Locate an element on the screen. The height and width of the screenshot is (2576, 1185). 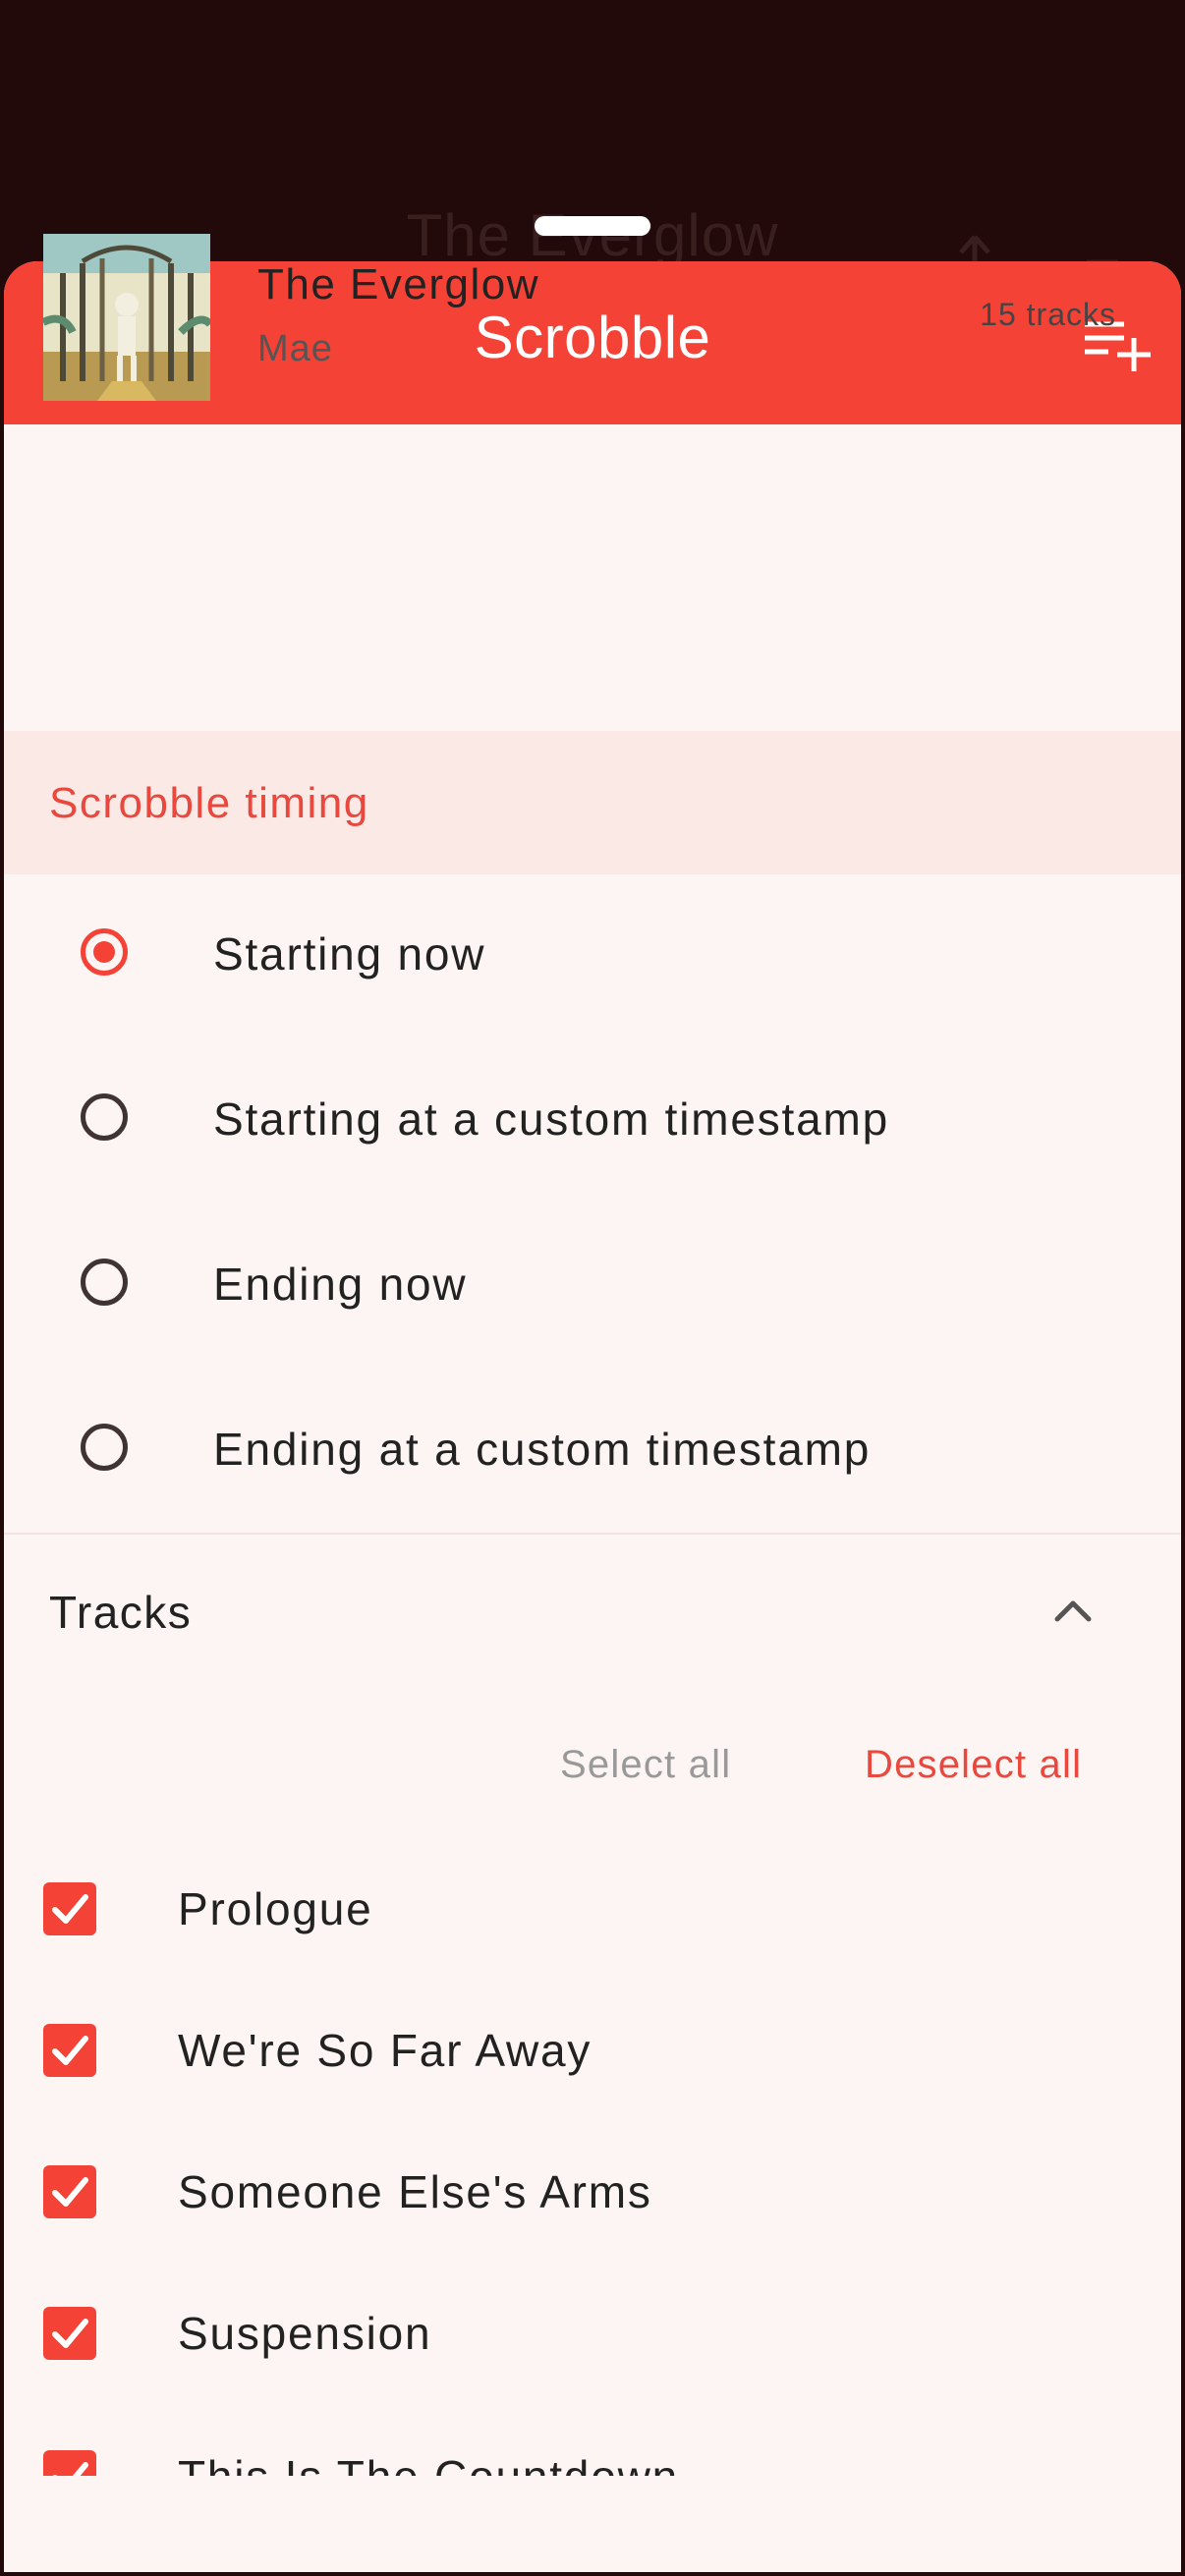
timing-option-label: Starting now is located at coordinates (350, 954).